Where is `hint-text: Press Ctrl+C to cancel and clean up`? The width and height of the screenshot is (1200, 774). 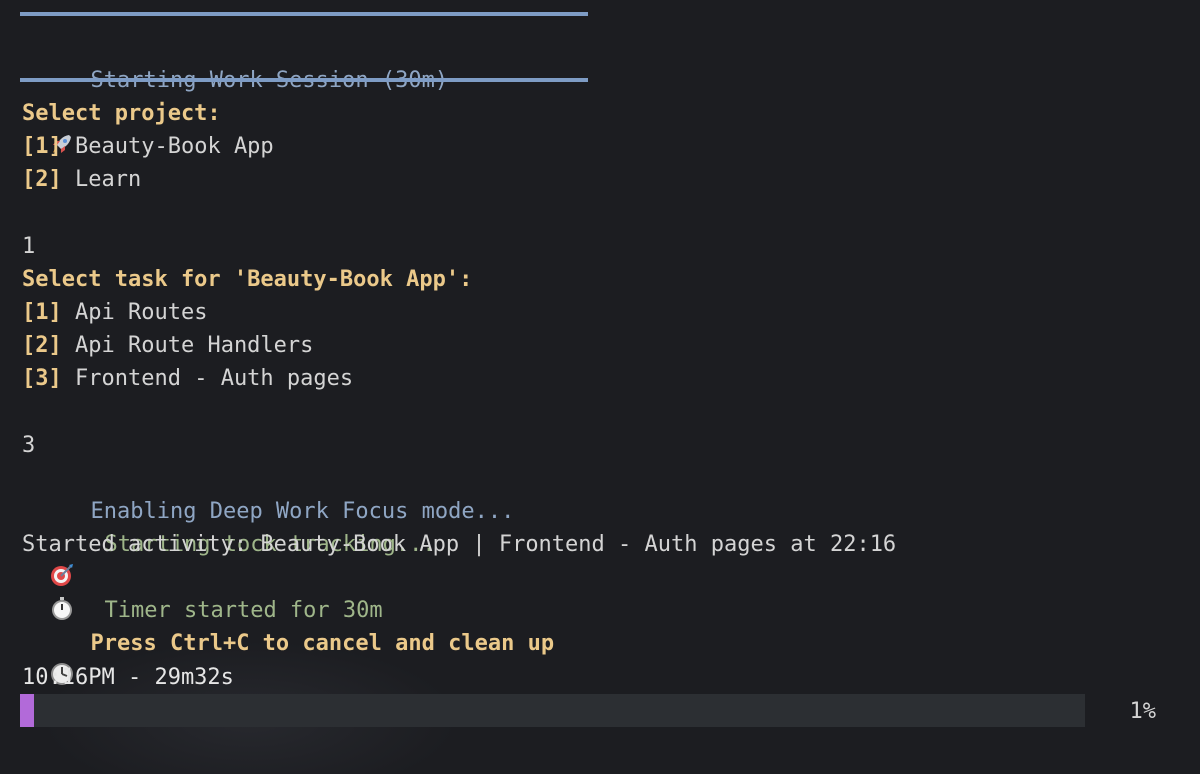
hint-text: Press Ctrl+C to cancel and clean up is located at coordinates (322, 643).